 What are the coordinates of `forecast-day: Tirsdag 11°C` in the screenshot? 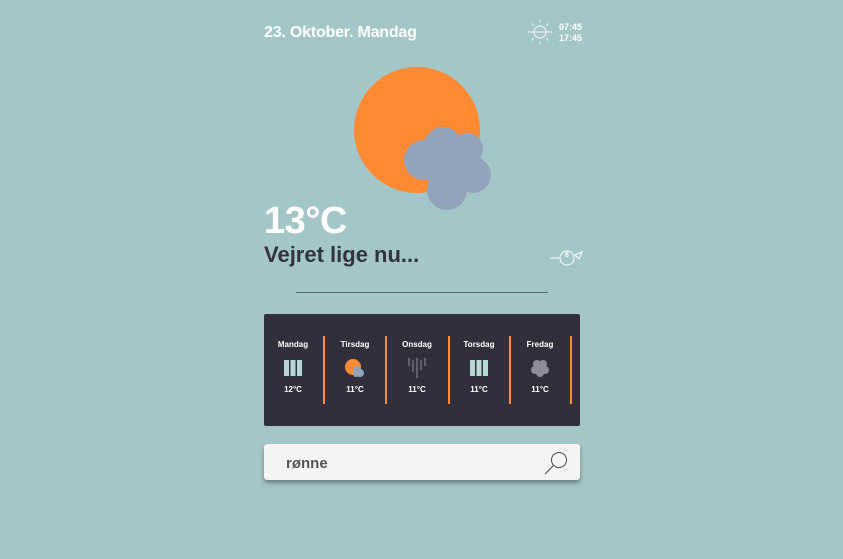 It's located at (355, 371).